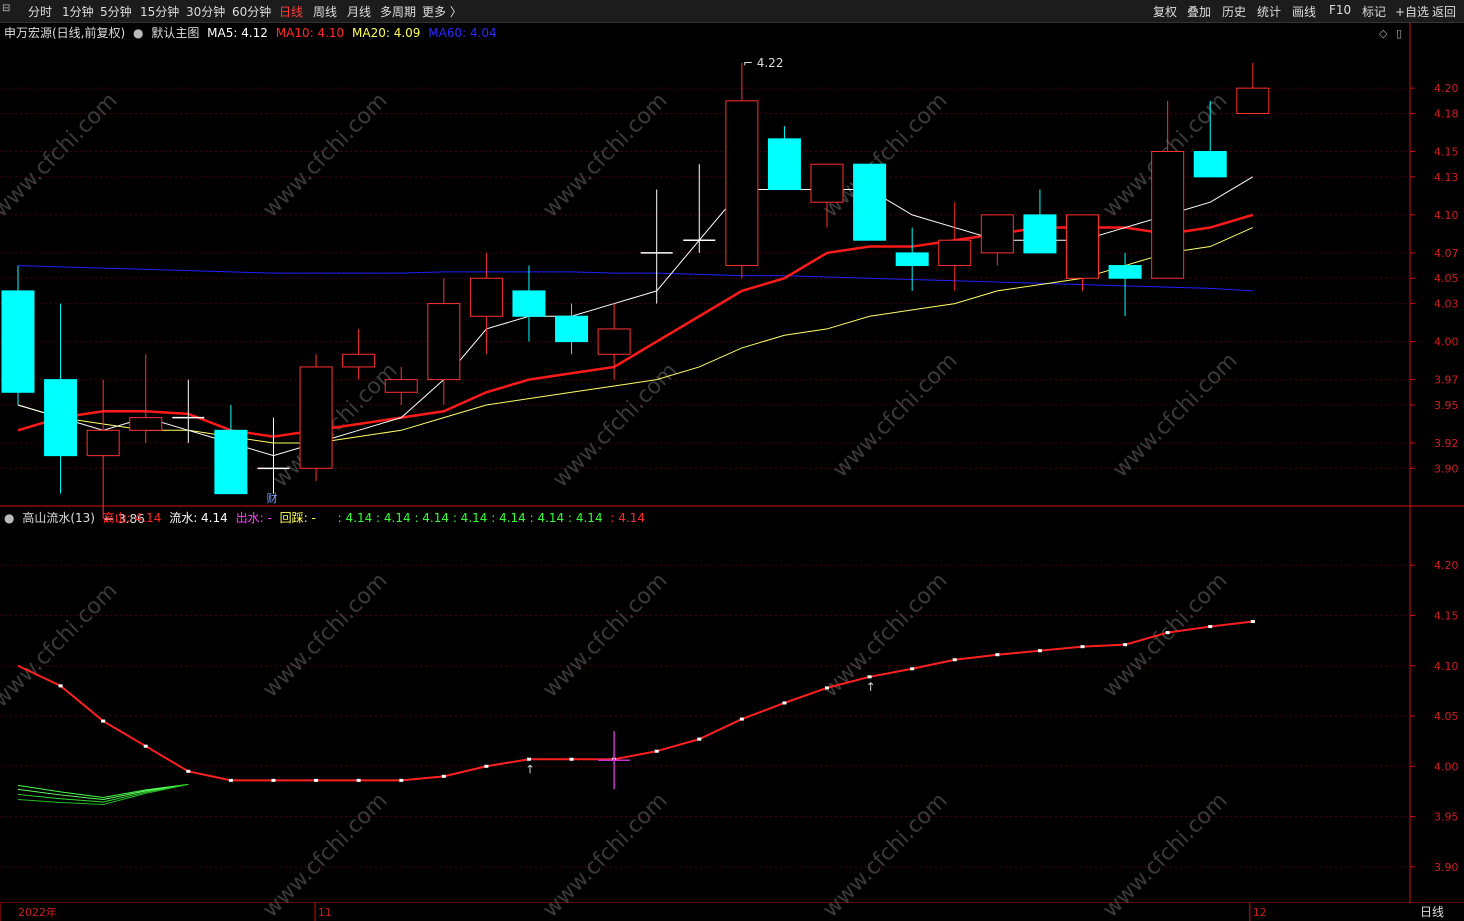 This screenshot has width=1464, height=921. Describe the element at coordinates (1260, 912) in the screenshot. I see `date-label: 12` at that location.